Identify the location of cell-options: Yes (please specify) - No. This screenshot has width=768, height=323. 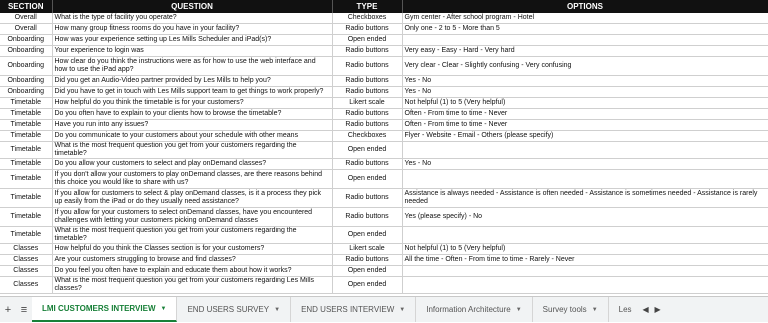
(585, 217).